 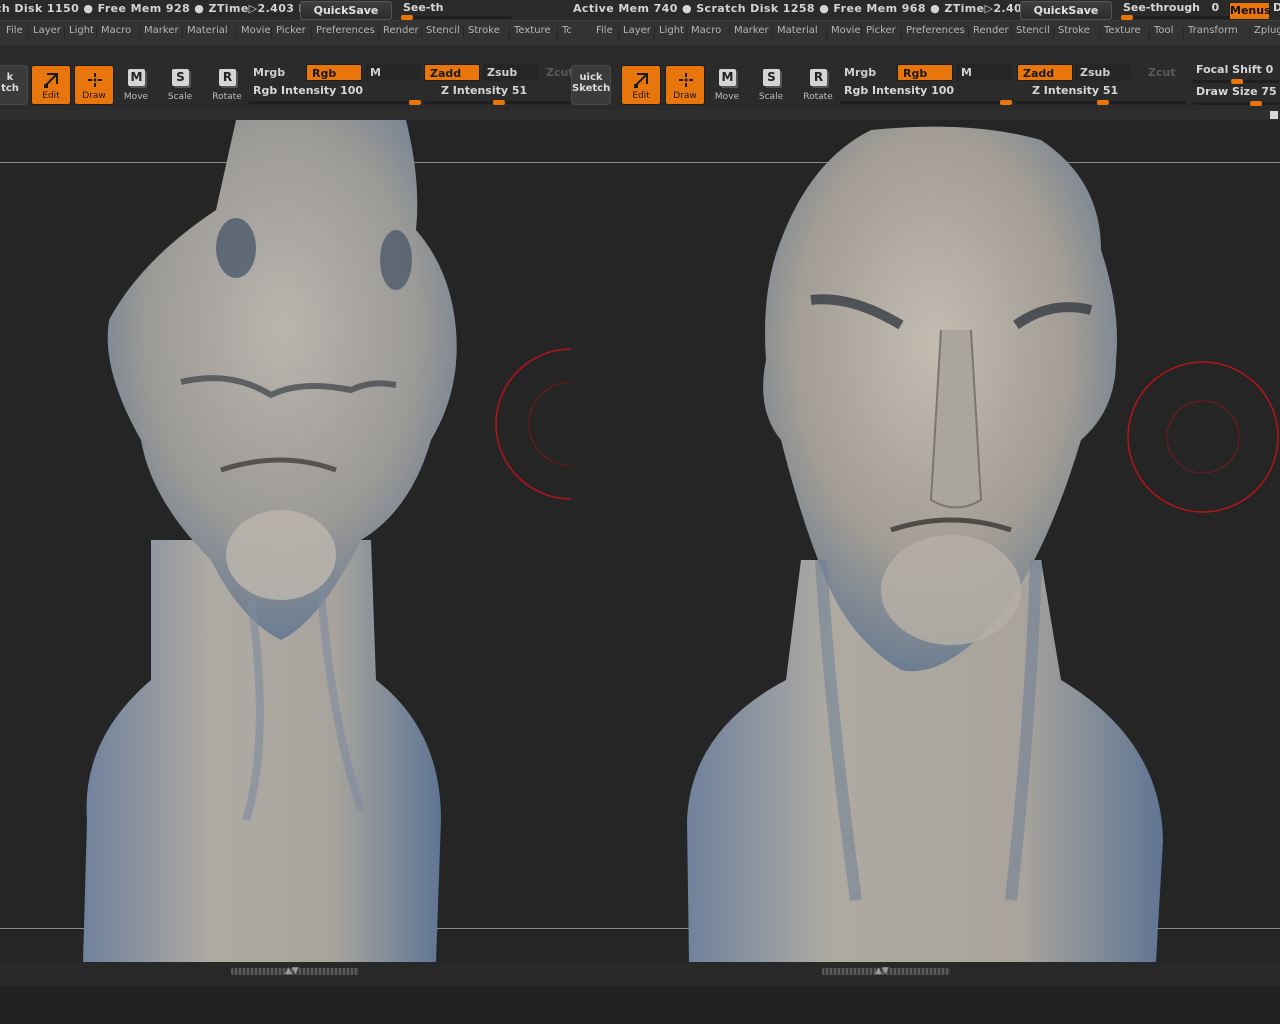 I want to click on quick-sketch-button: uick Sketch, so click(x=591, y=85).